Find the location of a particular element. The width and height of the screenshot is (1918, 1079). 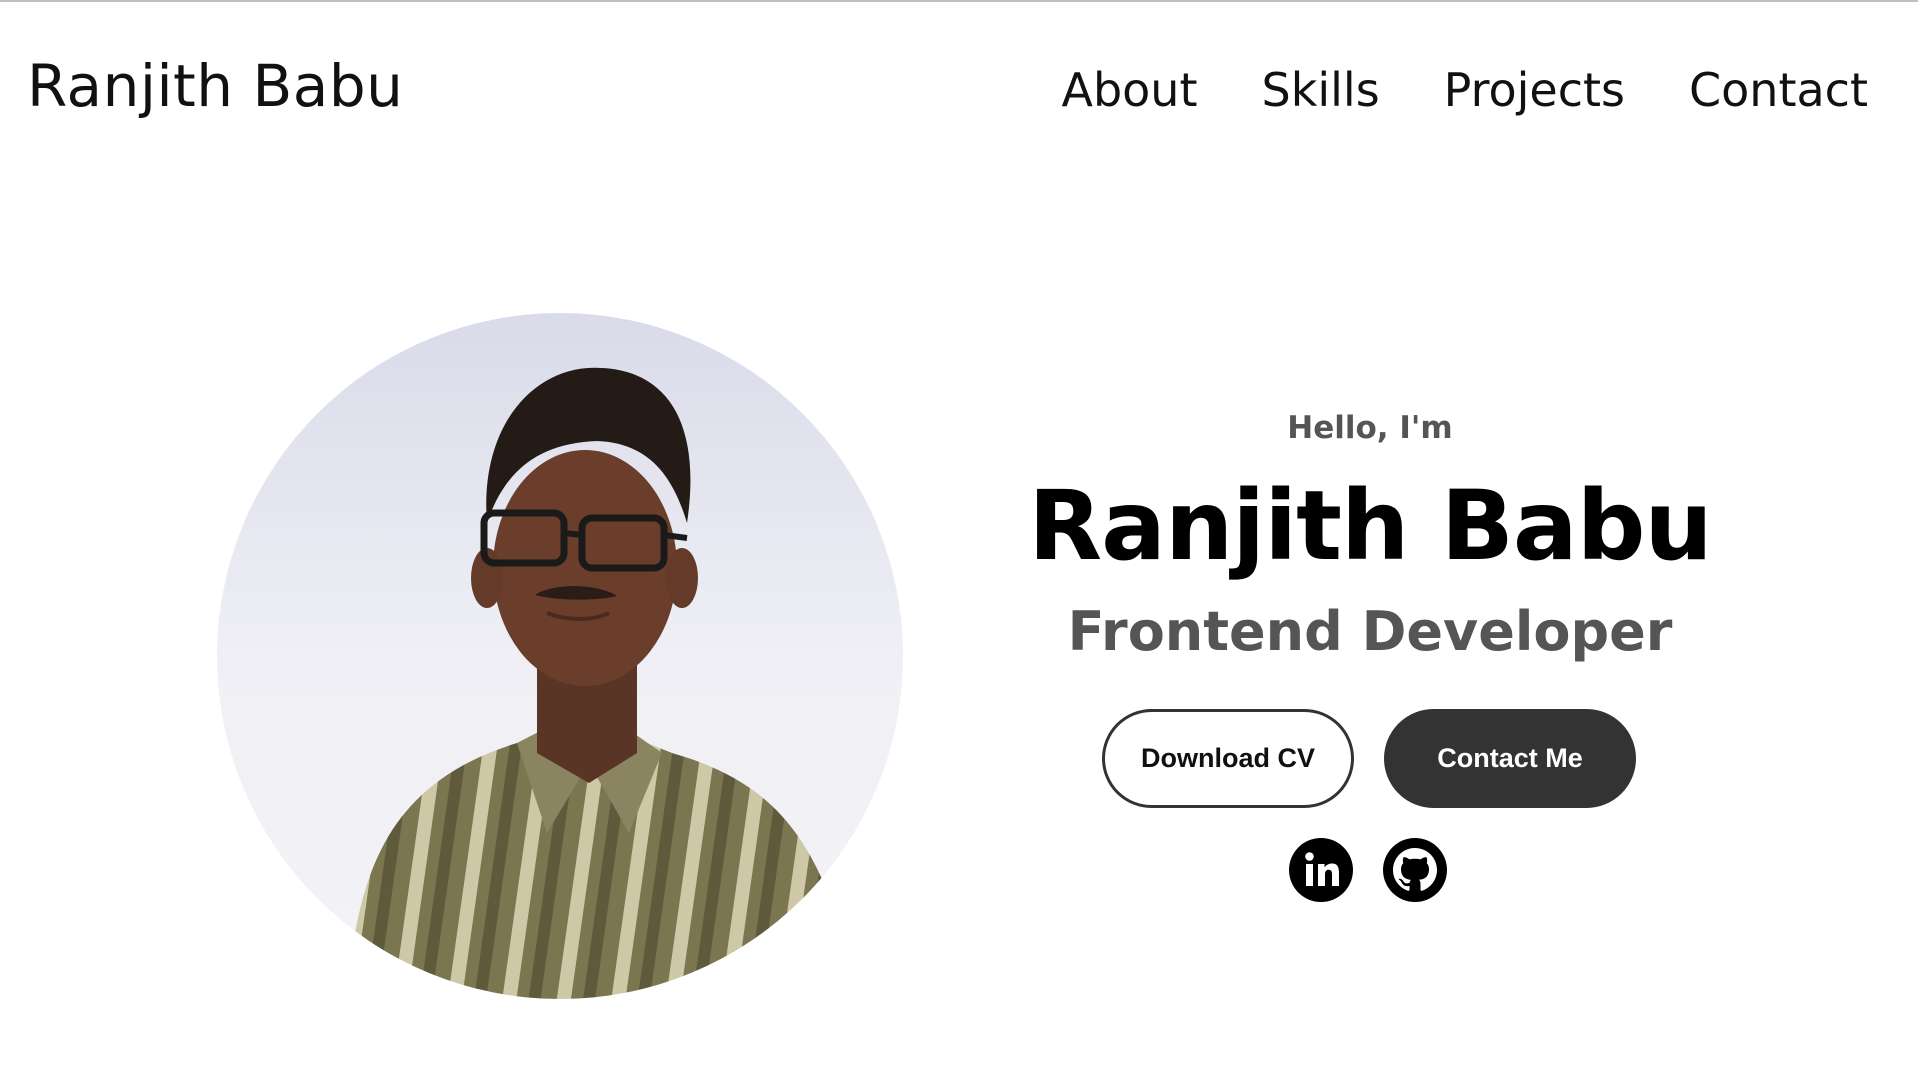

contact-me-button: Contact Me is located at coordinates (1510, 758).